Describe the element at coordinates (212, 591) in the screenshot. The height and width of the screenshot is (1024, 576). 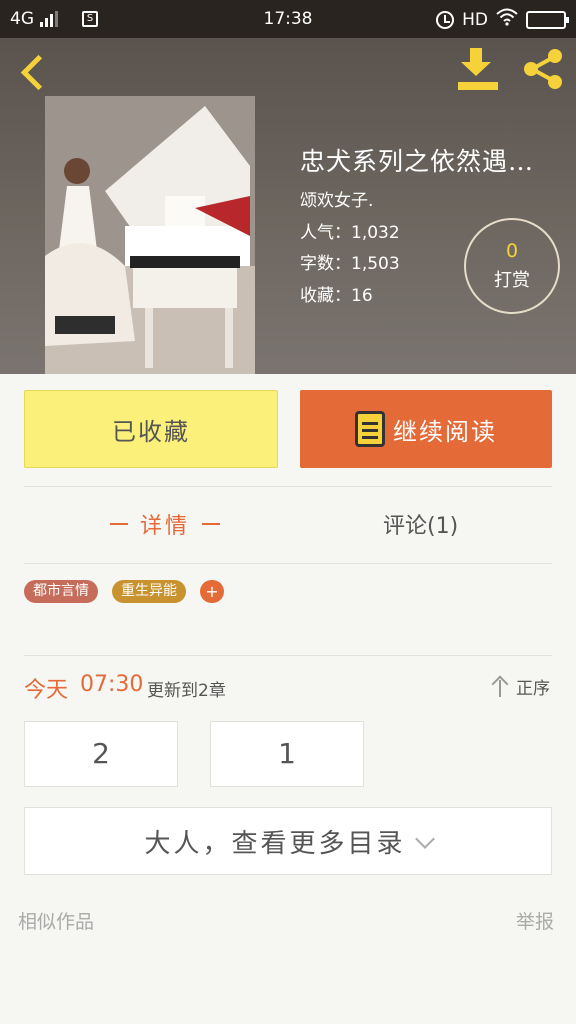
I see `add-tag-button: +` at that location.